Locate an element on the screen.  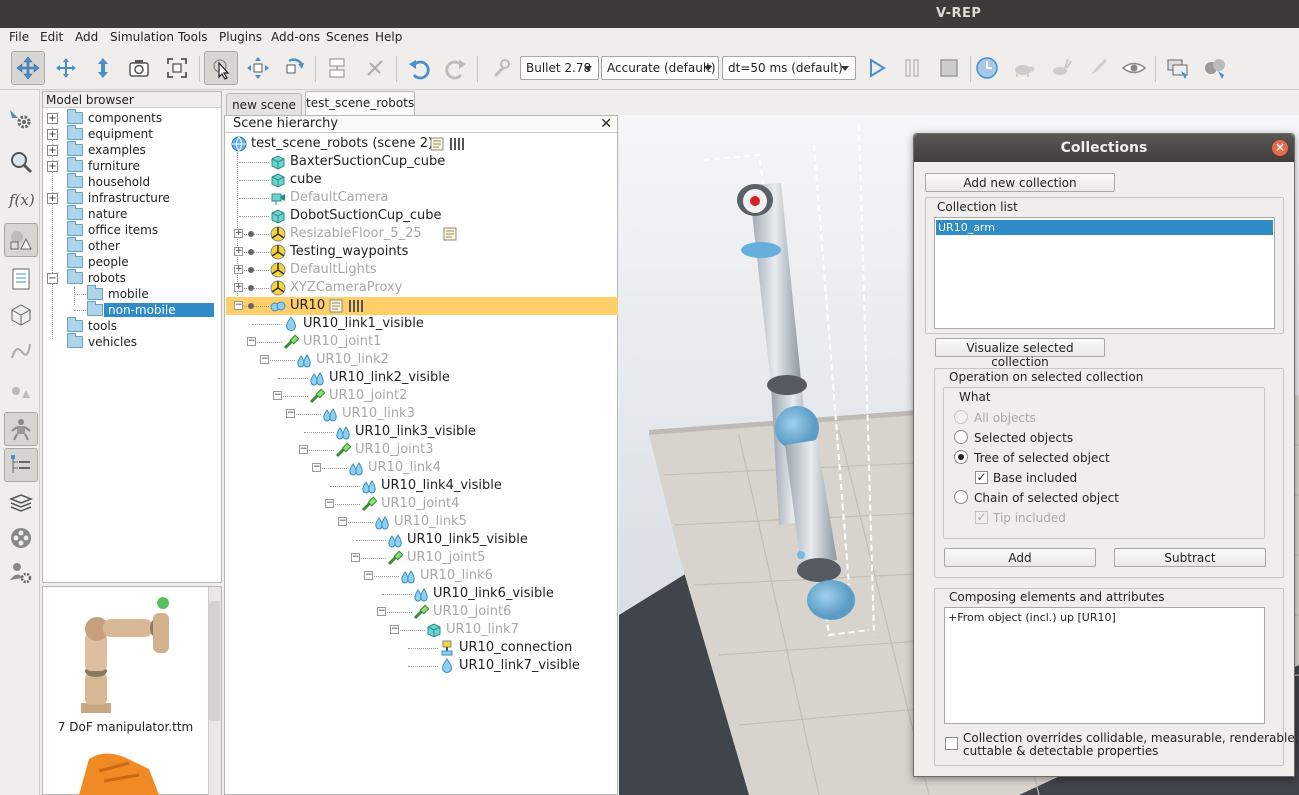
transfer-dna-button is located at coordinates (375, 68).